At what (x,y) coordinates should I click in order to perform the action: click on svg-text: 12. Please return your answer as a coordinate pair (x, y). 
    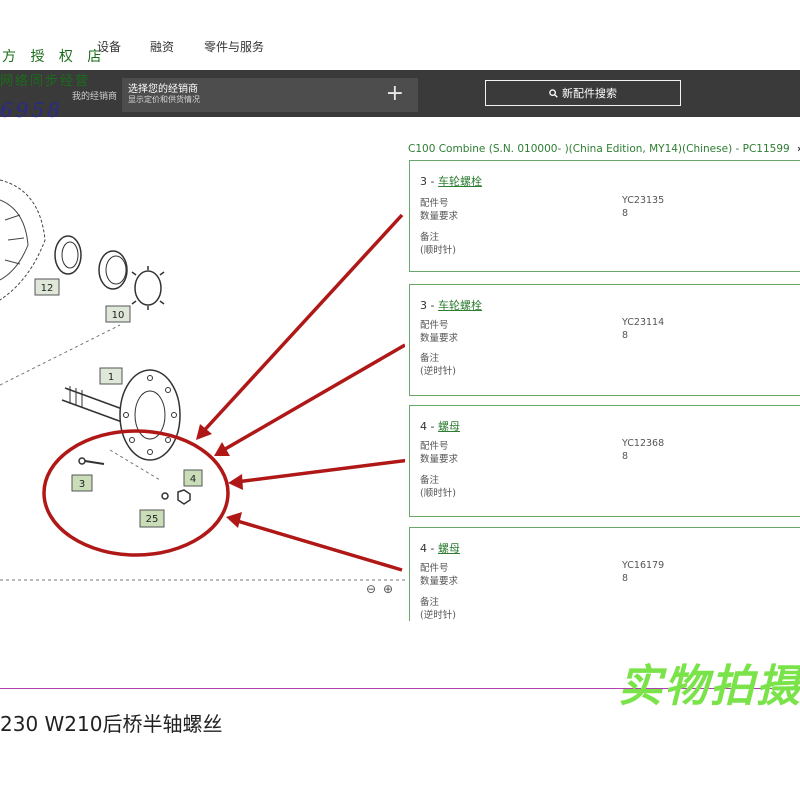
    Looking at the image, I should click on (47, 288).